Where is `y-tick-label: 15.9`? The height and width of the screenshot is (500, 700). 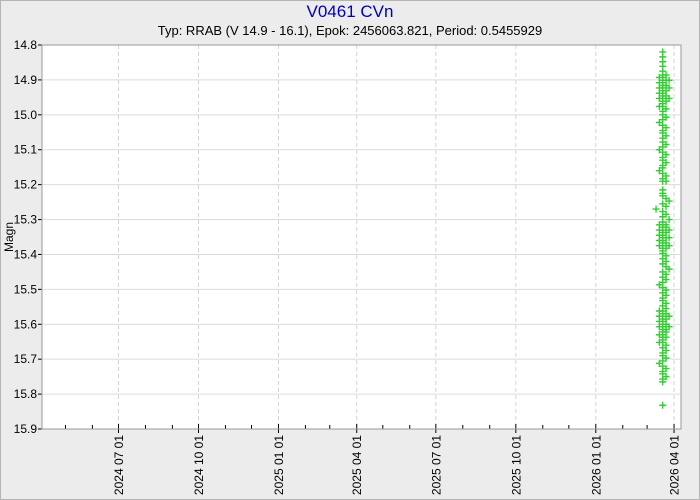 y-tick-label: 15.9 is located at coordinates (26, 429).